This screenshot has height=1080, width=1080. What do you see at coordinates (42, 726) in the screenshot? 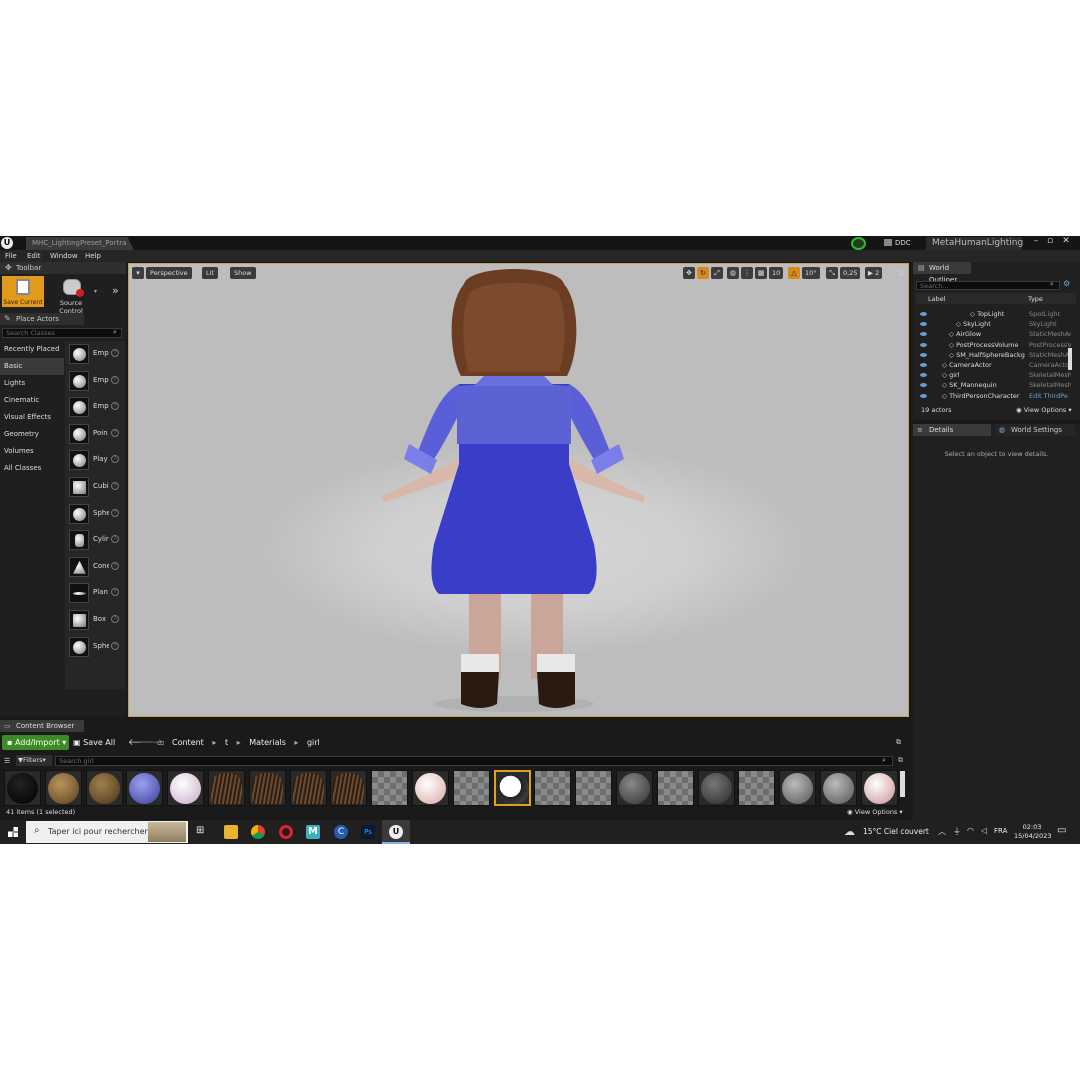
I see `content-browser-tab: Content Browser` at bounding box center [42, 726].